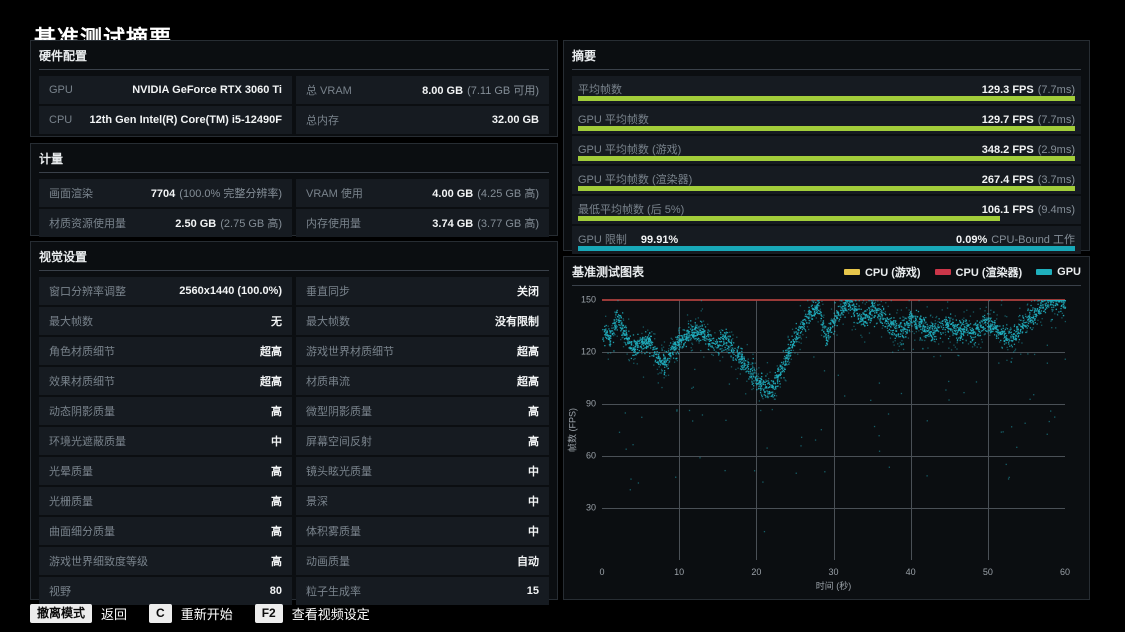  I want to click on hardware-row: GPU NVIDIA GeForce RTX 3060 Ti, so click(165, 90).